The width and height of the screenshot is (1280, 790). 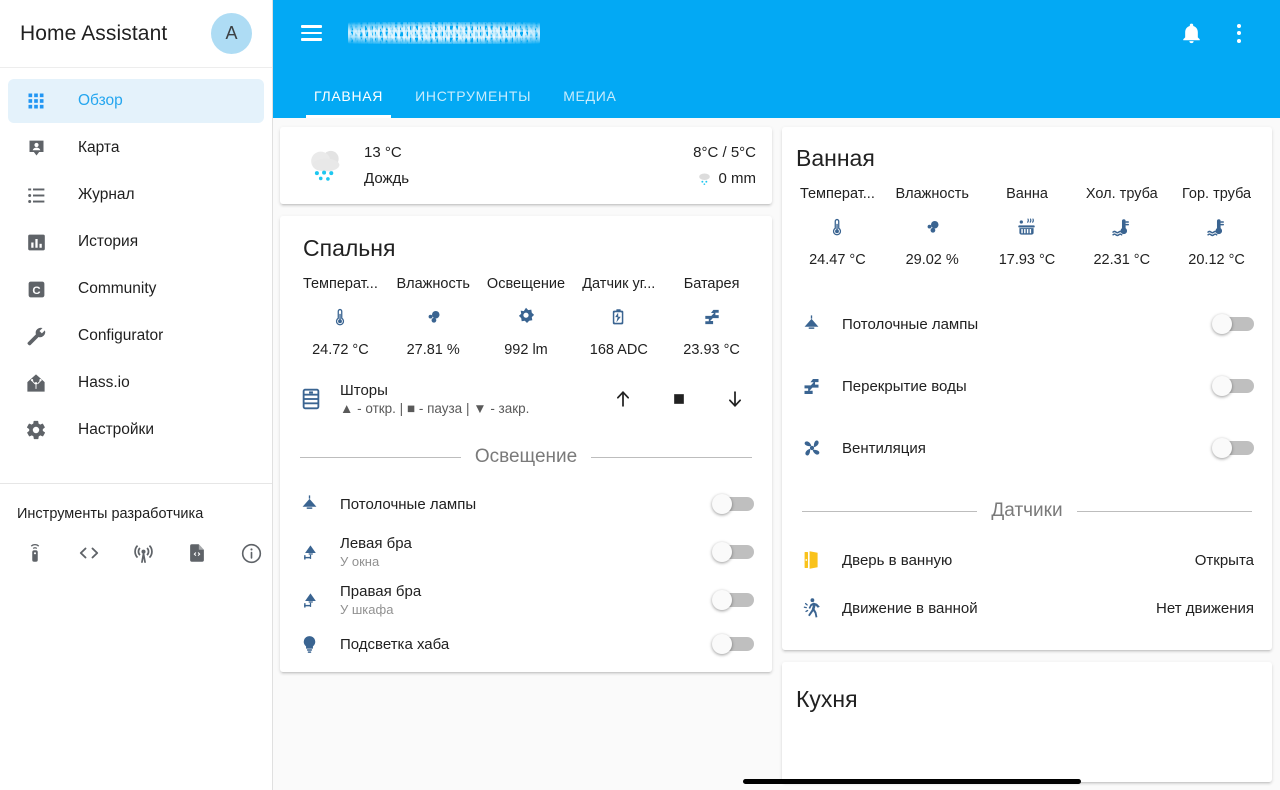 I want to click on light-sub: У окна, so click(x=360, y=561).